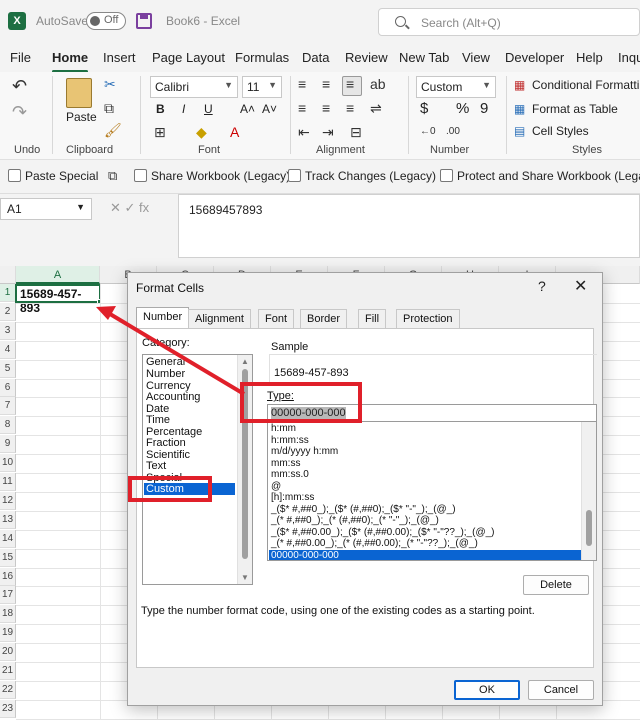 Image resolution: width=640 pixels, height=720 pixels. Describe the element at coordinates (183, 109) in the screenshot. I see `italic-button: I` at that location.